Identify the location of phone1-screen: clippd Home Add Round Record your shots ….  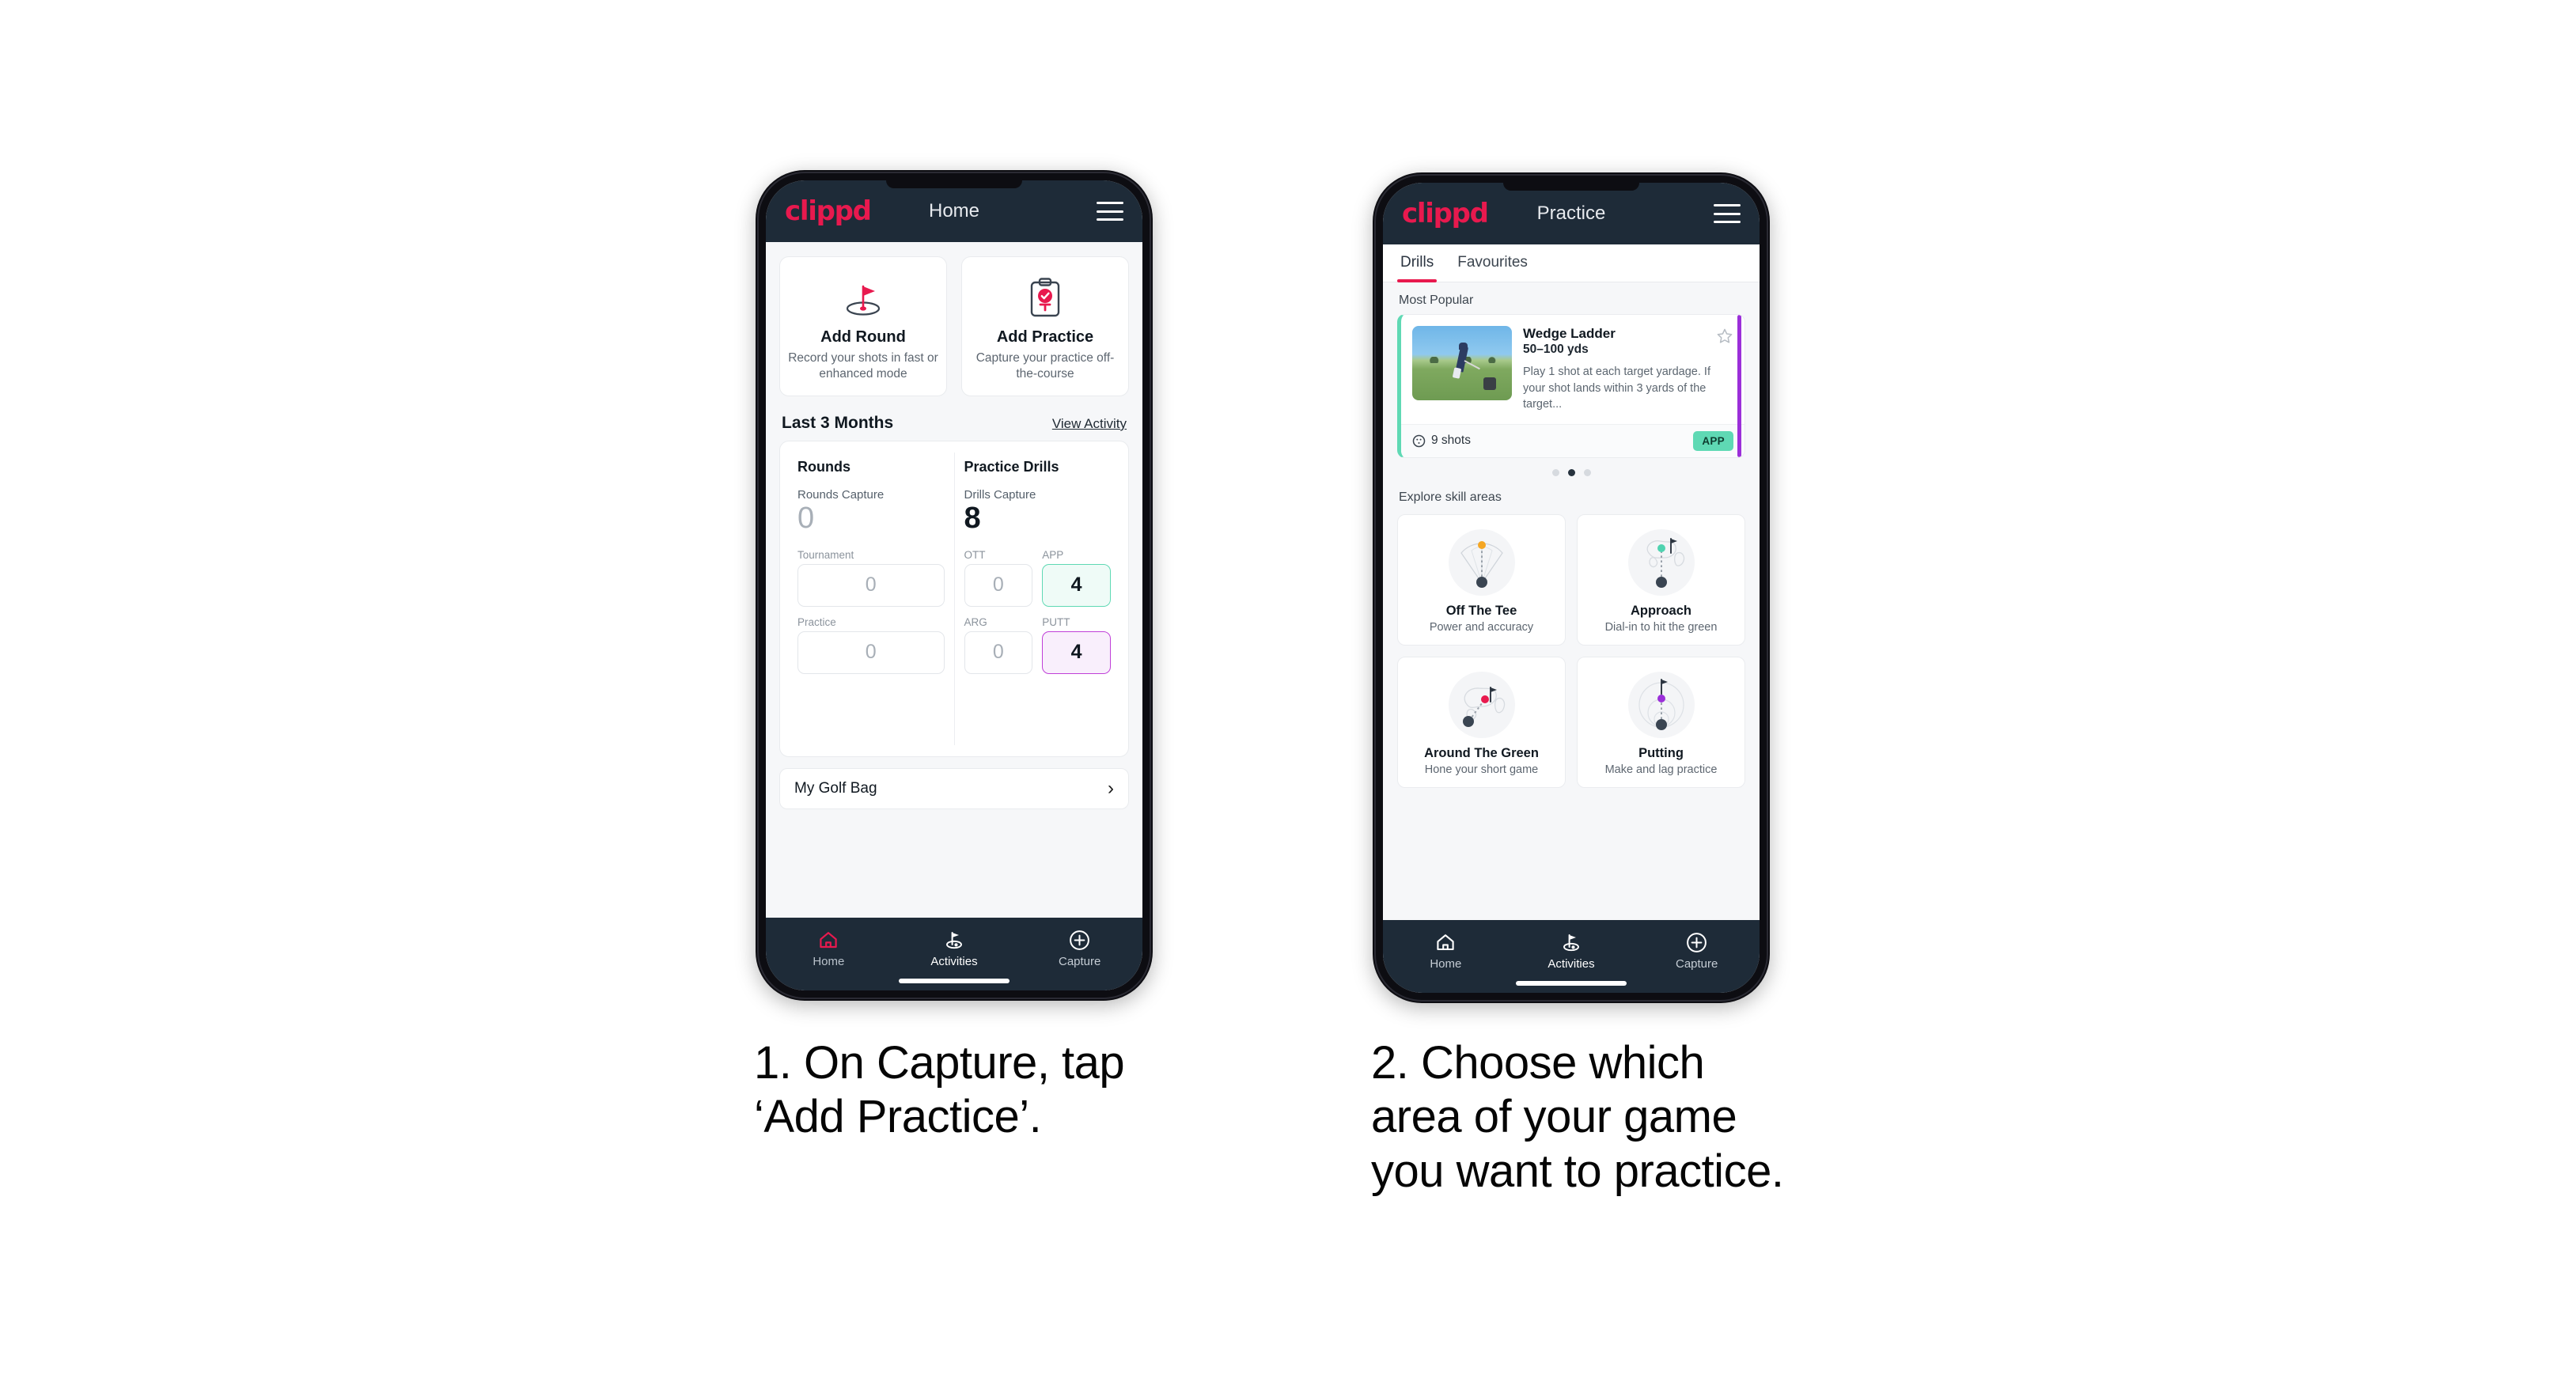
(954, 585).